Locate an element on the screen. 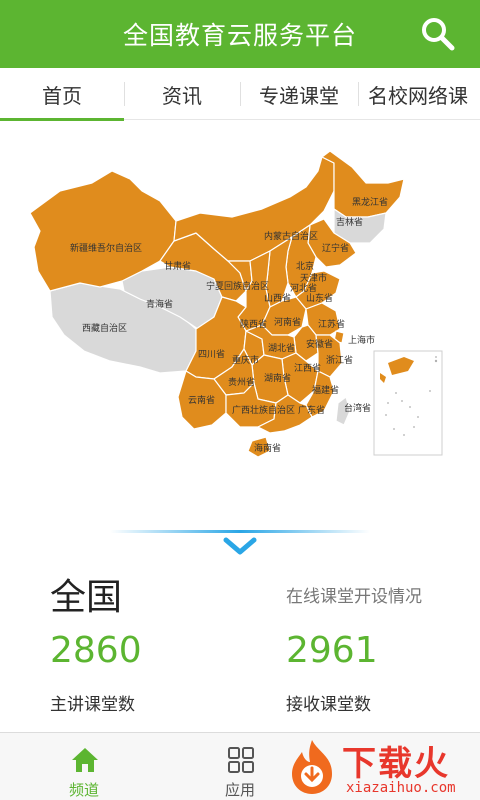 The width and height of the screenshot is (480, 800). province-label: 湖南省 is located at coordinates (277, 378).